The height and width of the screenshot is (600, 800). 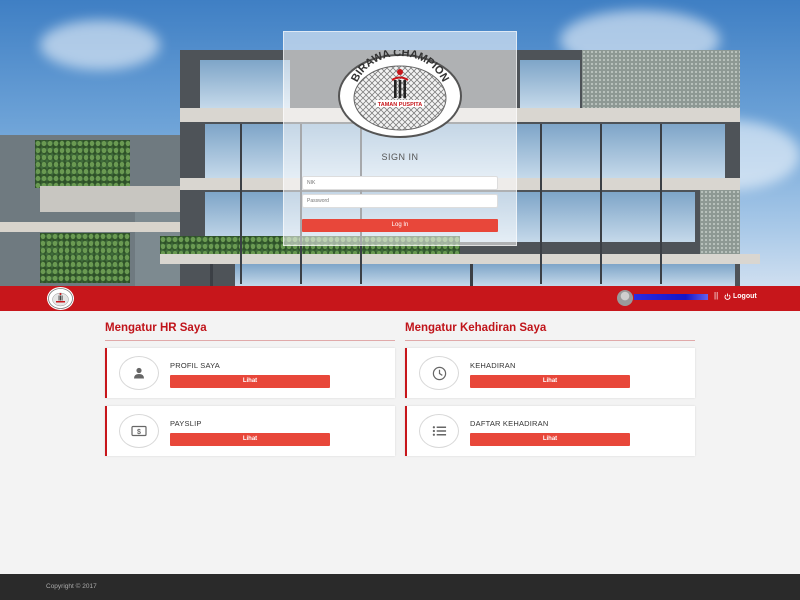 I want to click on nik-input, so click(x=400, y=183).